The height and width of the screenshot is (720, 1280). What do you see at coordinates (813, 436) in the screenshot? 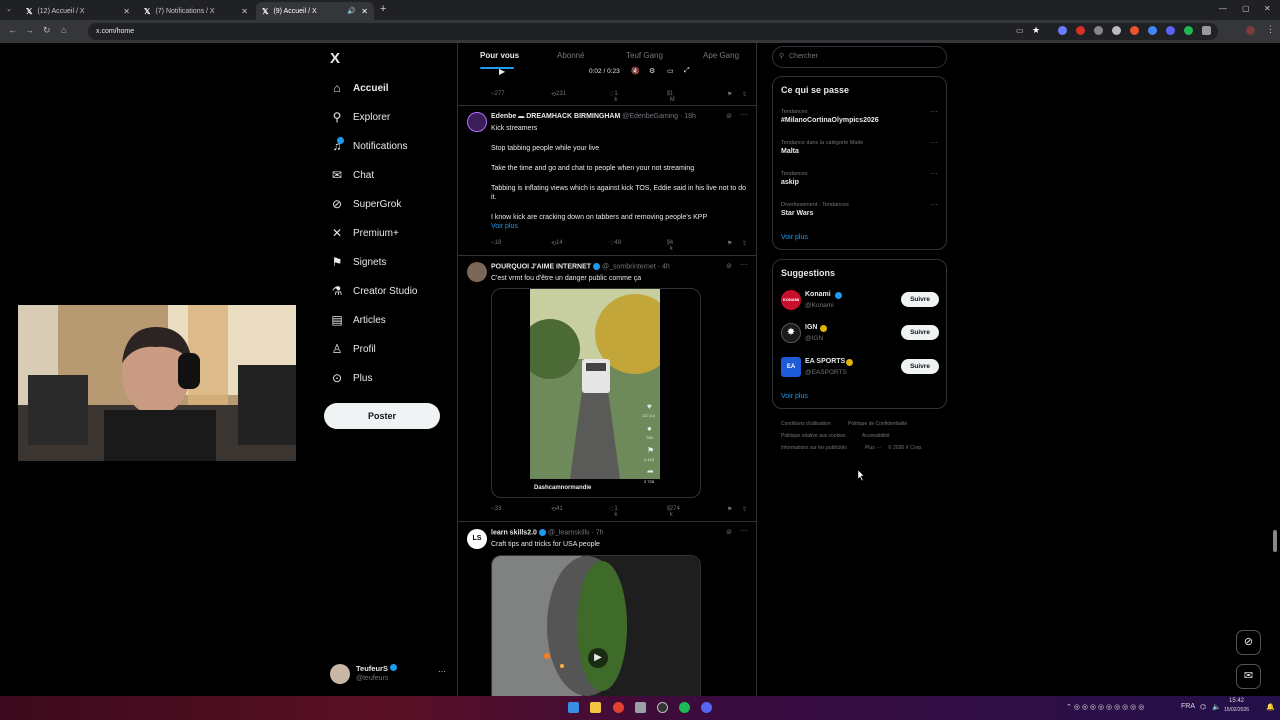
I see `footer-link: Politique relative aux cookies` at bounding box center [813, 436].